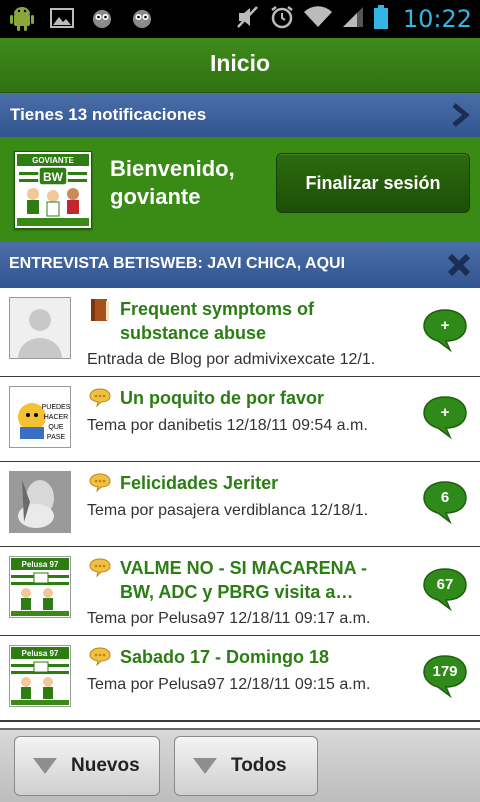 This screenshot has width=480, height=802. I want to click on avatar-badge: BW, so click(53, 177).